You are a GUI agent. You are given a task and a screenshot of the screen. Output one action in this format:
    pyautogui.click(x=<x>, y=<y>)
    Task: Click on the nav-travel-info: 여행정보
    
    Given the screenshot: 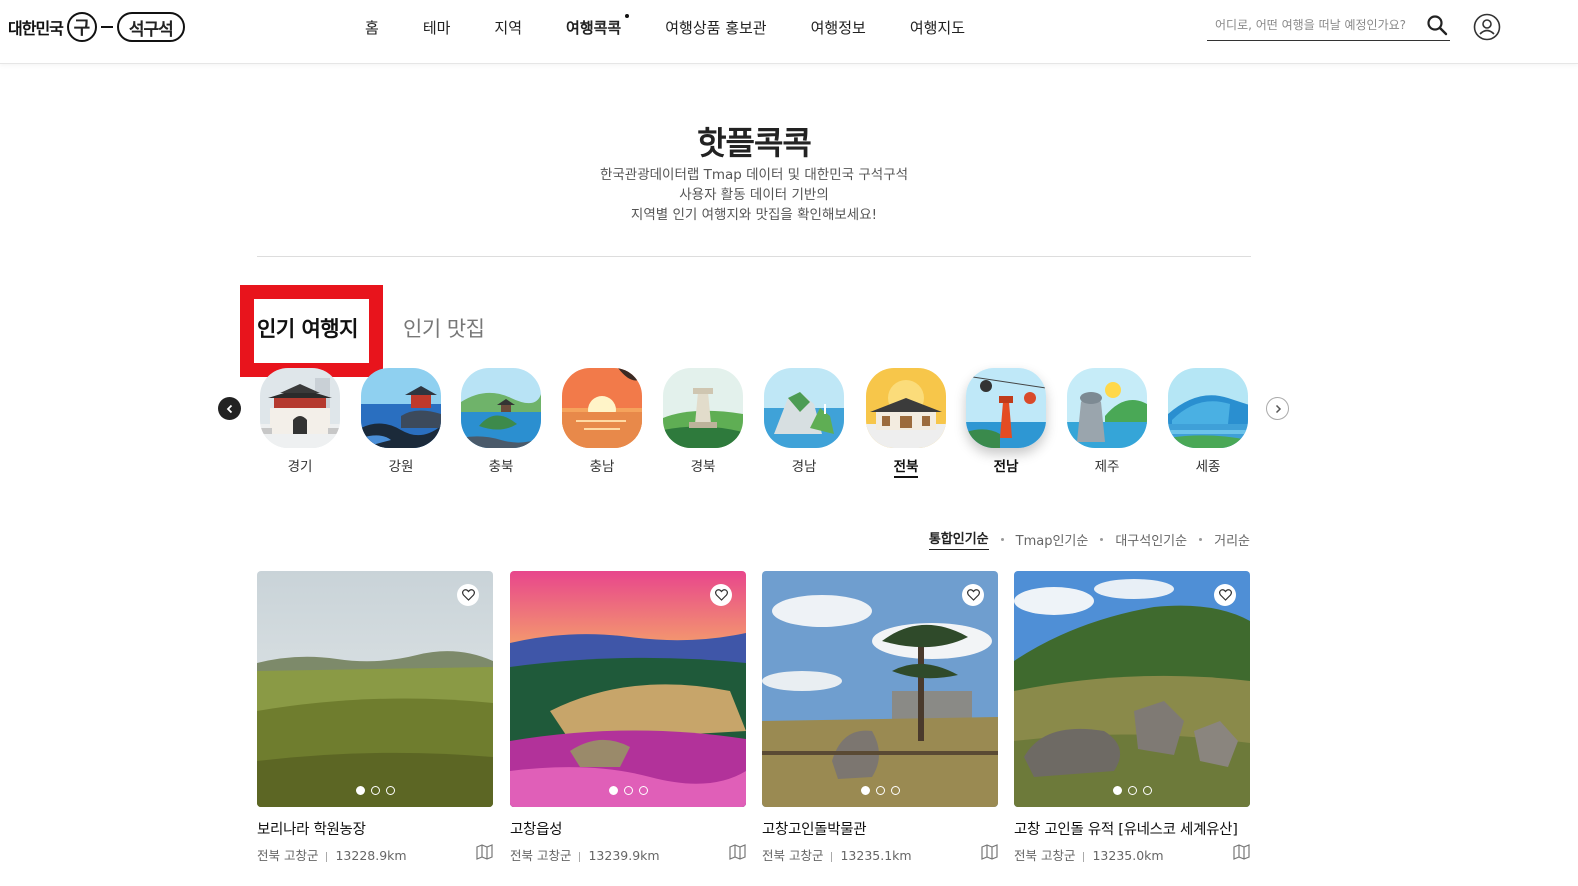 What is the action you would take?
    pyautogui.click(x=838, y=27)
    